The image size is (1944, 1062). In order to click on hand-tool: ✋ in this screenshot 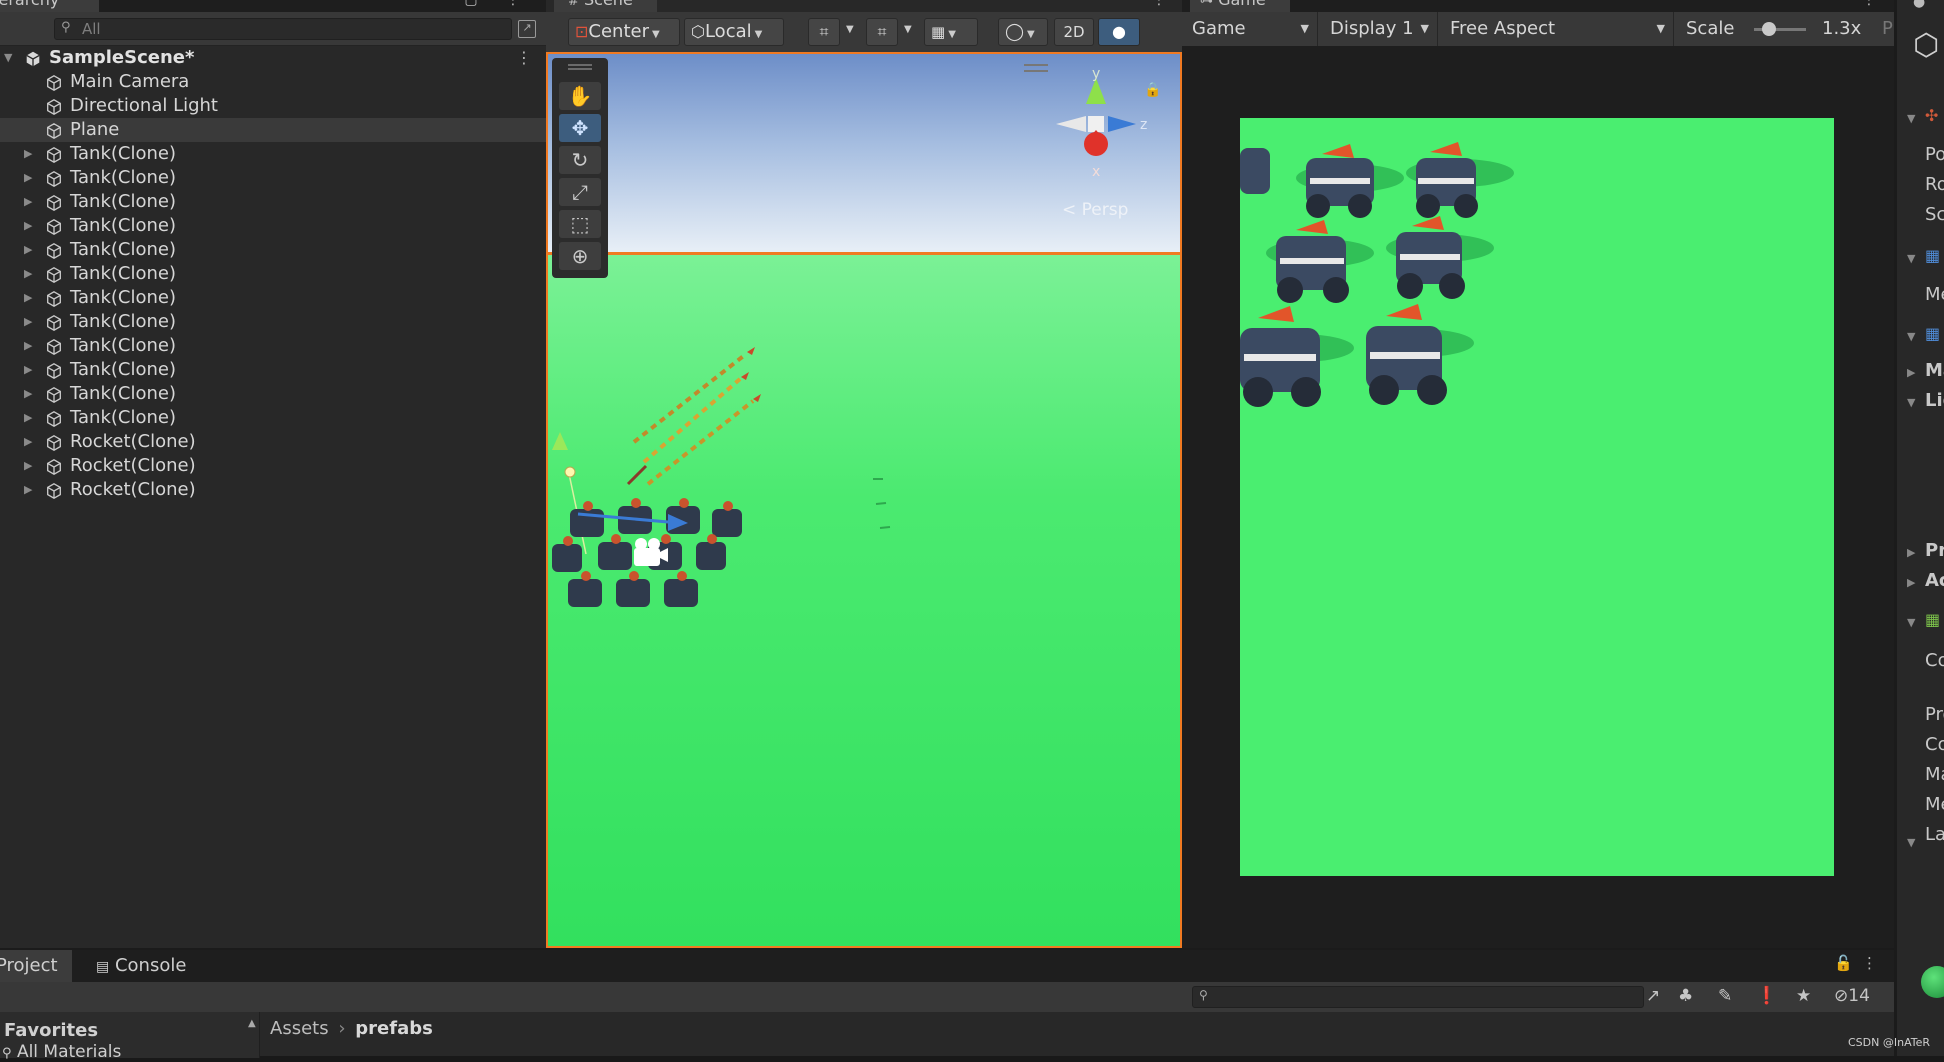, I will do `click(580, 96)`.